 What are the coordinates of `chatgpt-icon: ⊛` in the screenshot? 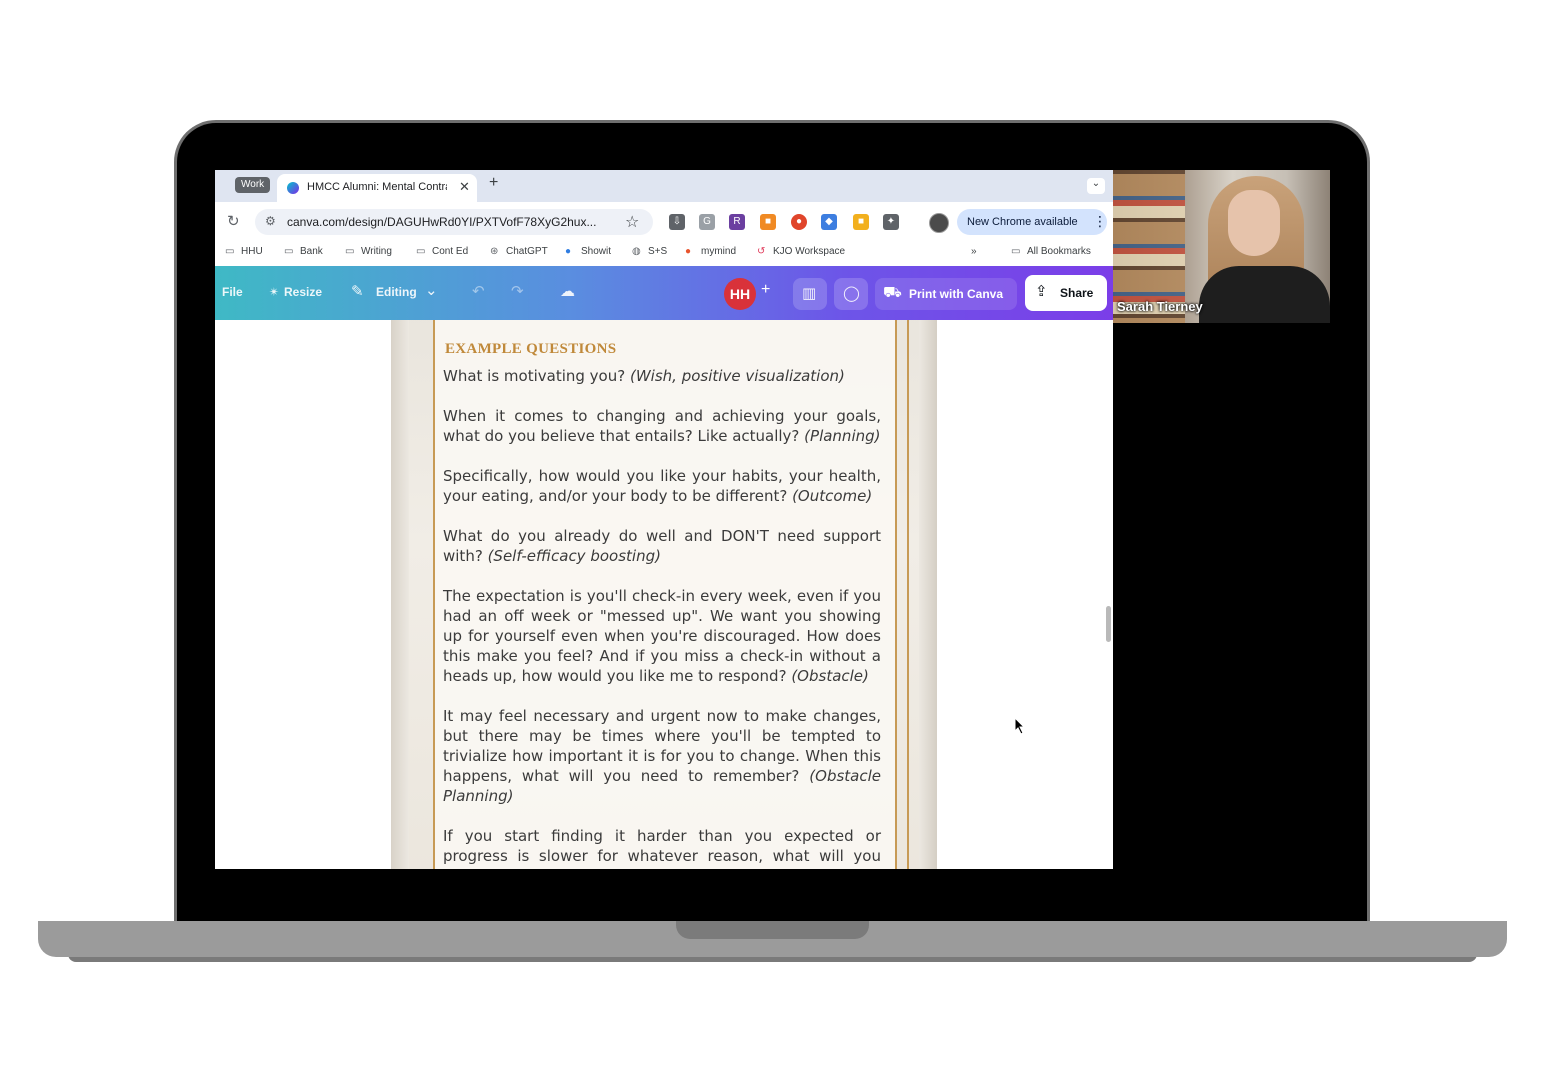 It's located at (494, 251).